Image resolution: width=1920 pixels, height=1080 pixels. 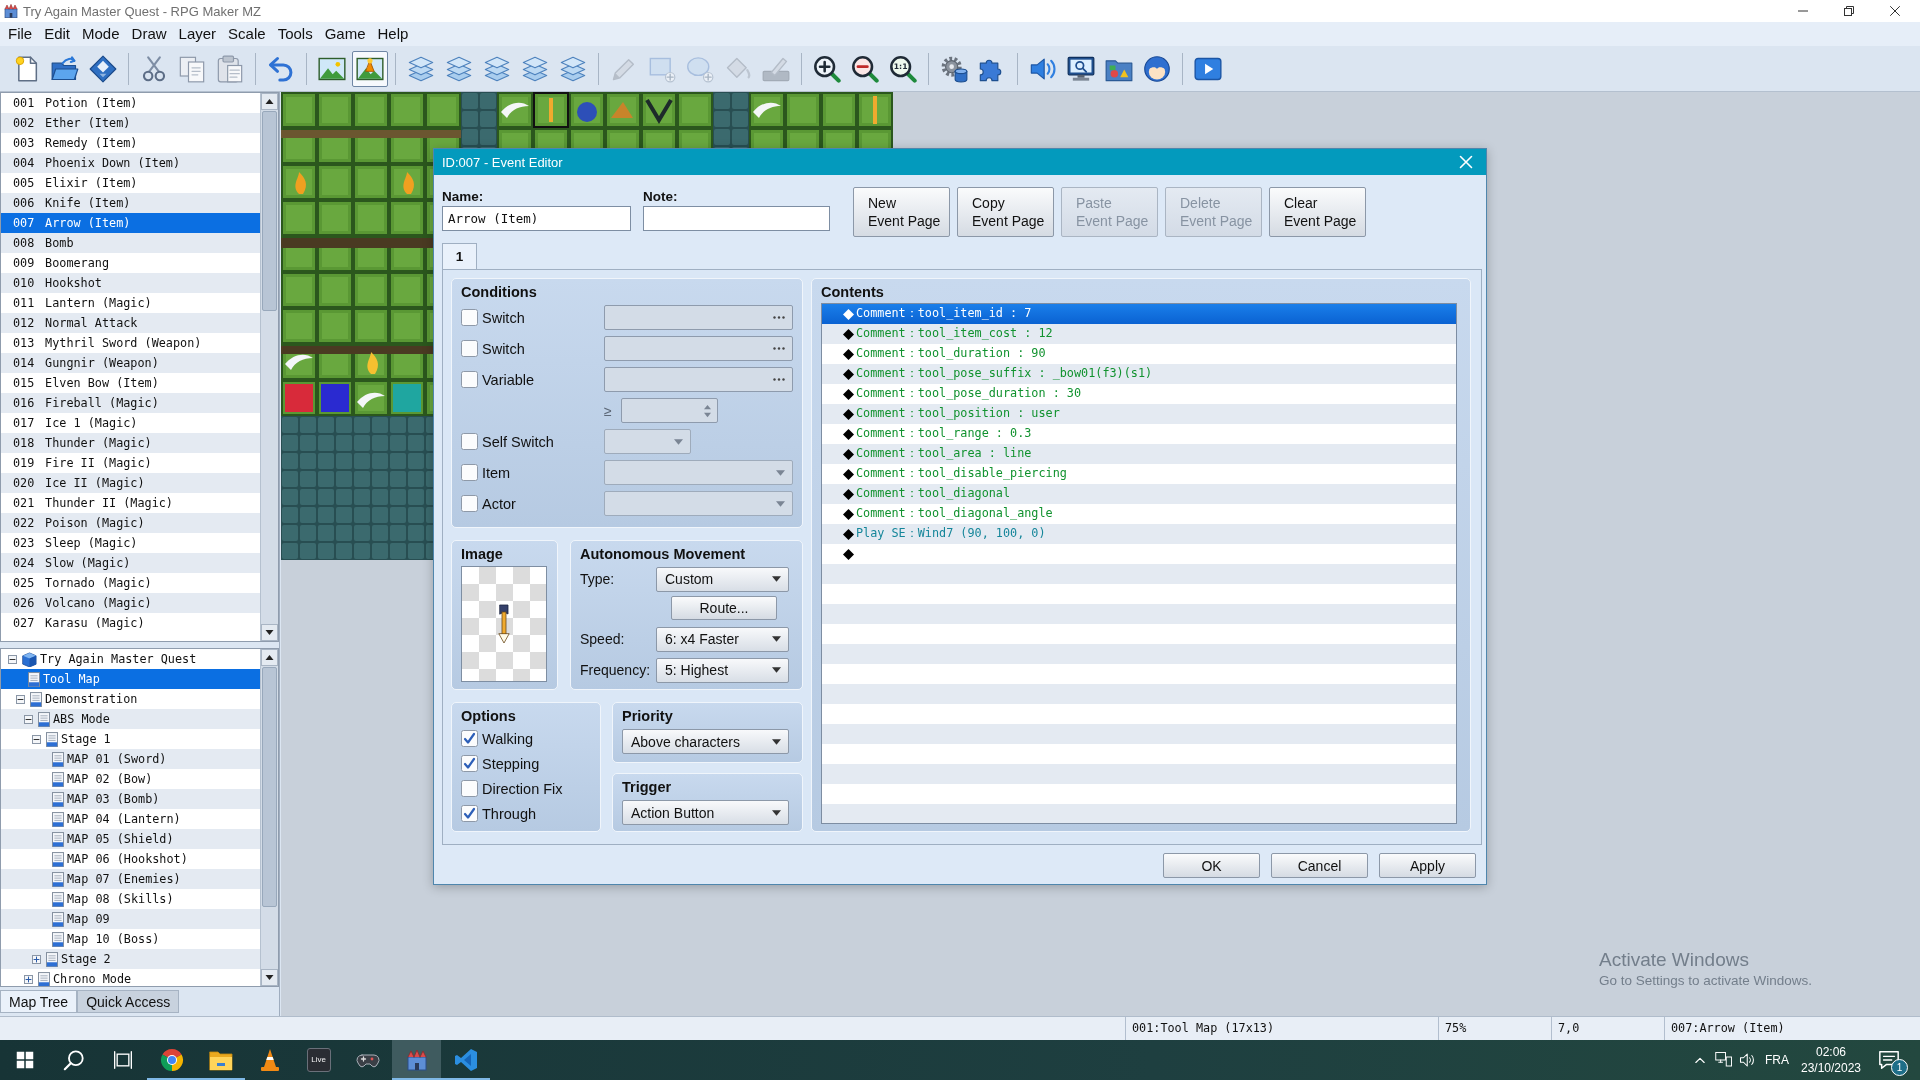 What do you see at coordinates (1005, 212) in the screenshot?
I see `page-button: Copy Event Page` at bounding box center [1005, 212].